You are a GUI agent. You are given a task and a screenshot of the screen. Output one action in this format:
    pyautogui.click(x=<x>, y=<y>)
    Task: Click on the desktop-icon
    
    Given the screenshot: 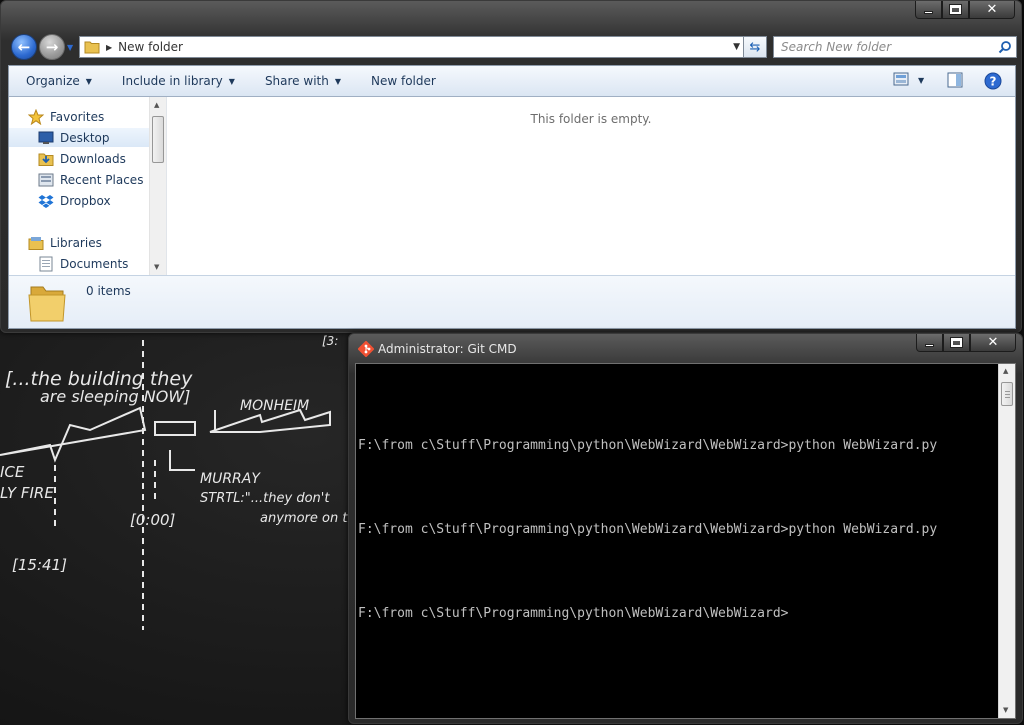 What is the action you would take?
    pyautogui.click(x=46, y=137)
    